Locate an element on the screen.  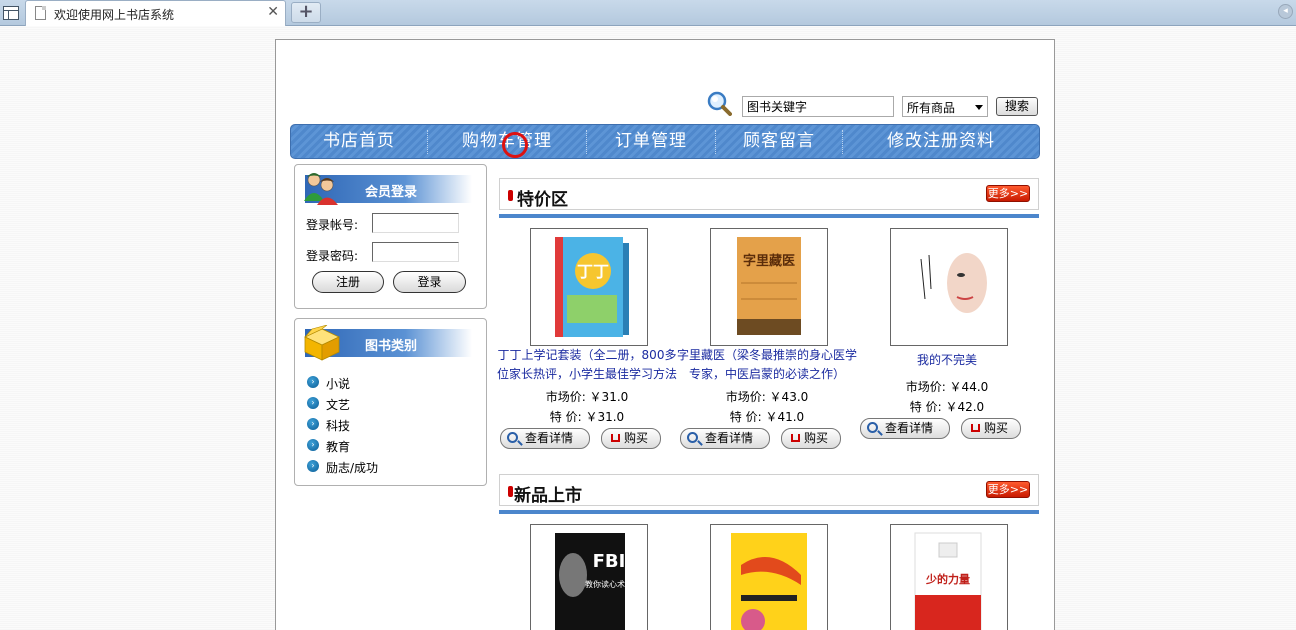
register-button: 注册 is located at coordinates (348, 282).